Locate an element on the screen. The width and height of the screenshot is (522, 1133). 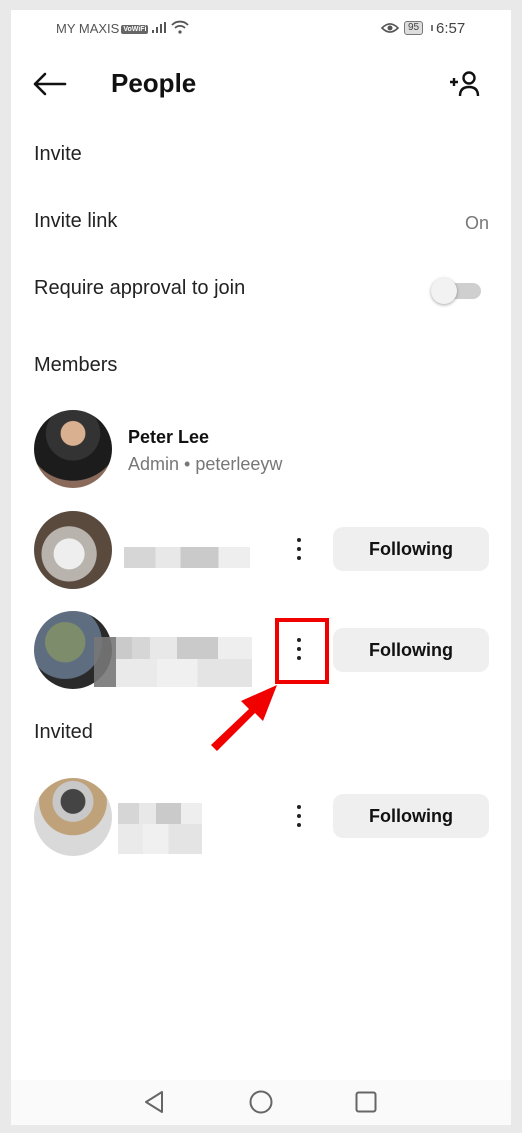
battery-icon: 95 is located at coordinates (414, 28).